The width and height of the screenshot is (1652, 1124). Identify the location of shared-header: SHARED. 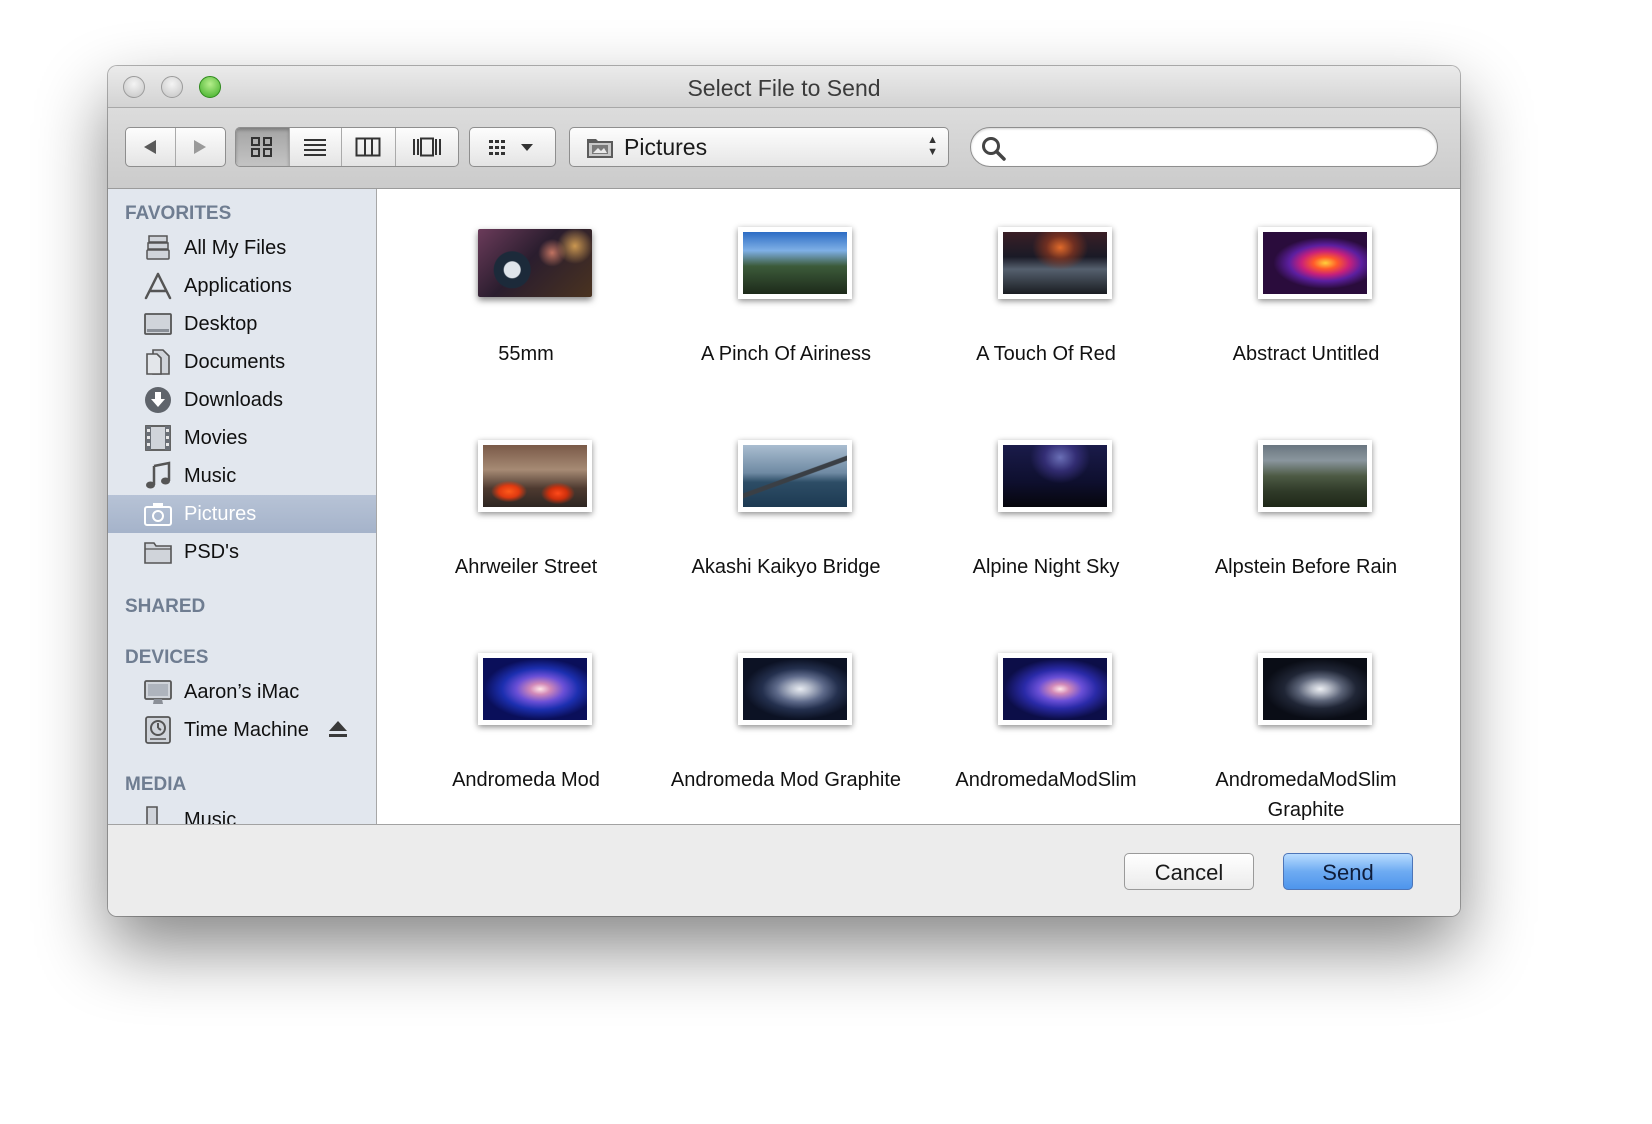
(165, 606).